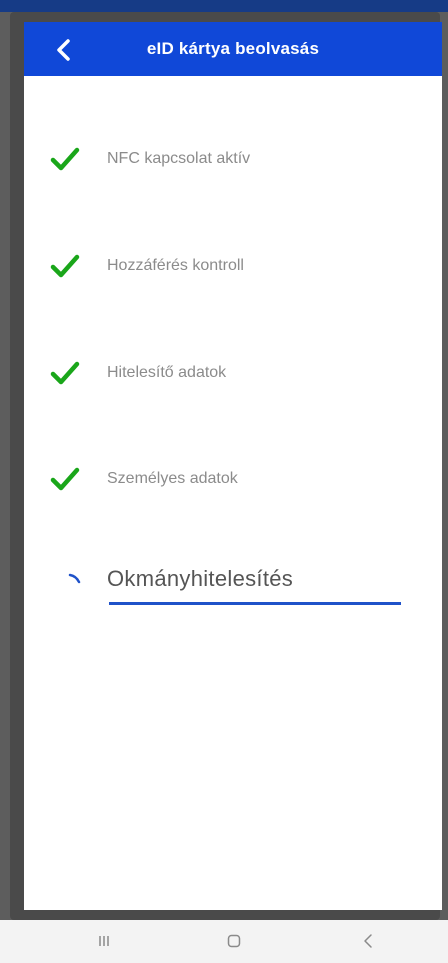 This screenshot has height=963, width=448. Describe the element at coordinates (172, 478) in the screenshot. I see `step-label: Személyes adatok` at that location.